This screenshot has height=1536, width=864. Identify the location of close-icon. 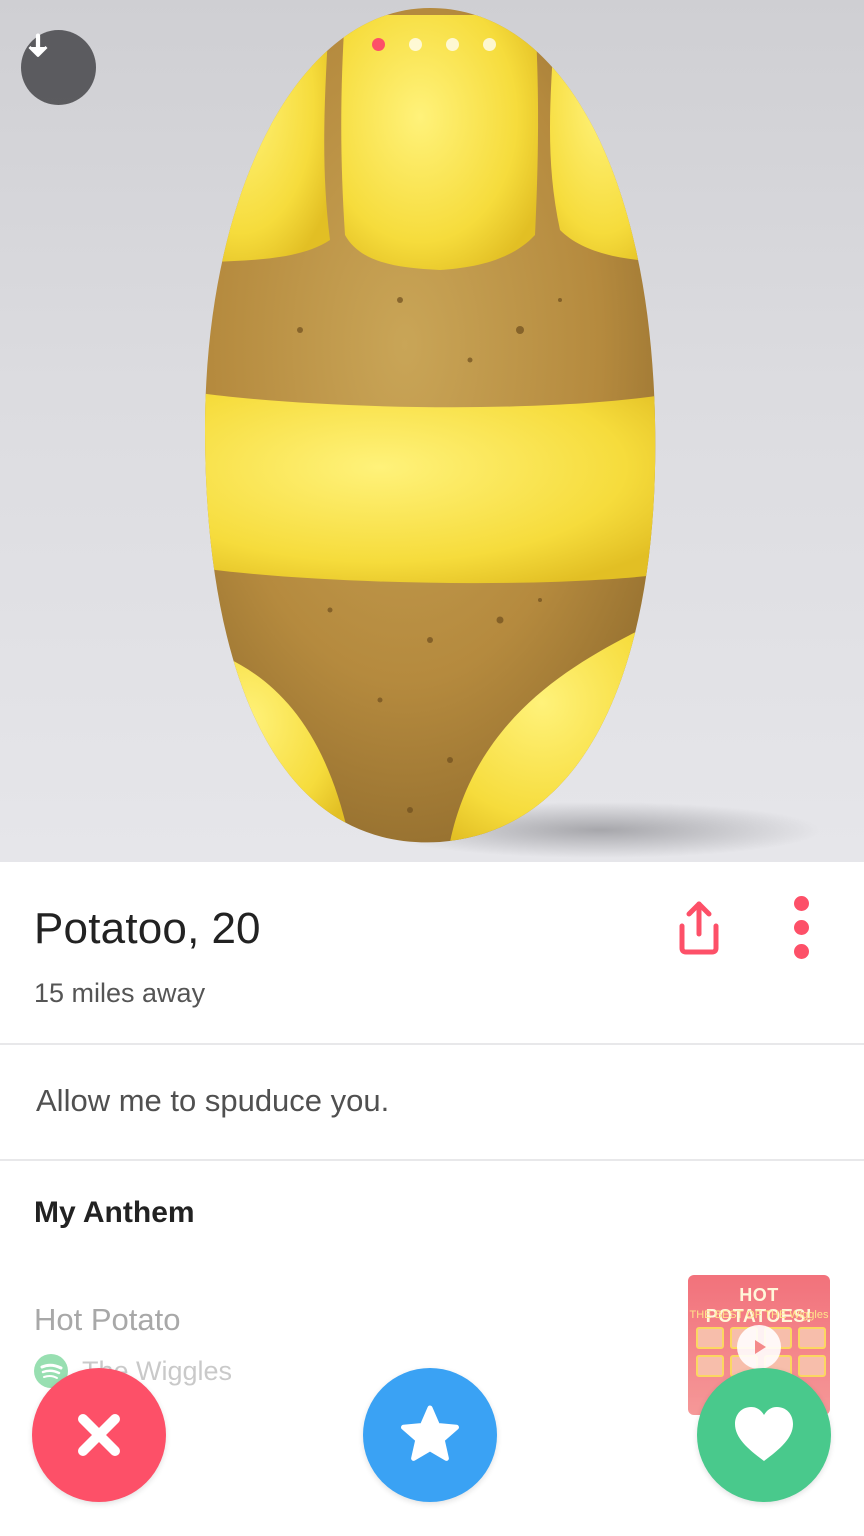
(99, 1435).